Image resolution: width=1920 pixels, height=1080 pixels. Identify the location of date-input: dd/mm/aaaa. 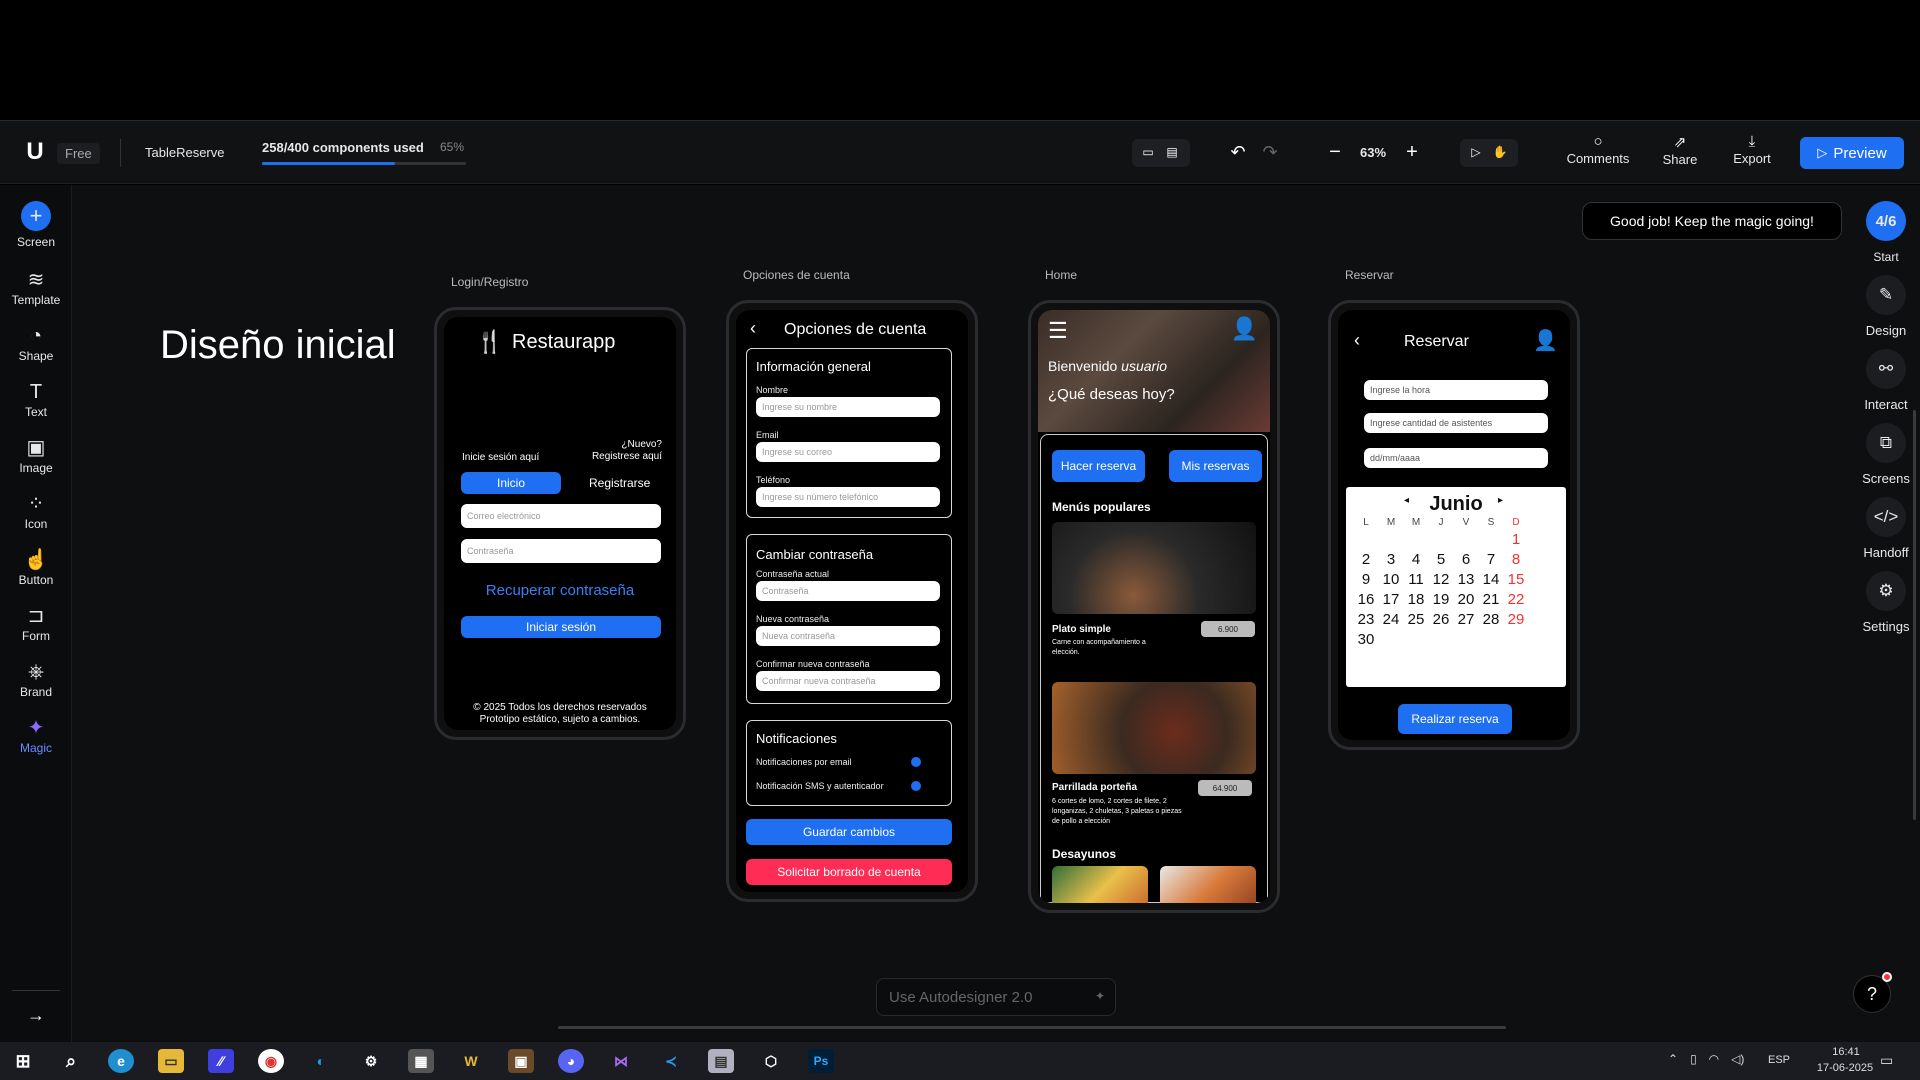
(1456, 458).